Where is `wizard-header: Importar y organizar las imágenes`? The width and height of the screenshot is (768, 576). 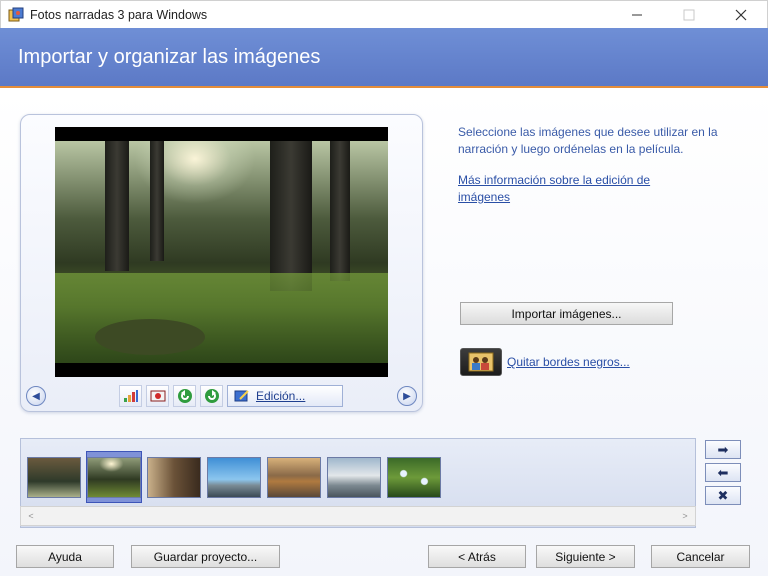 wizard-header: Importar y organizar las imágenes is located at coordinates (384, 58).